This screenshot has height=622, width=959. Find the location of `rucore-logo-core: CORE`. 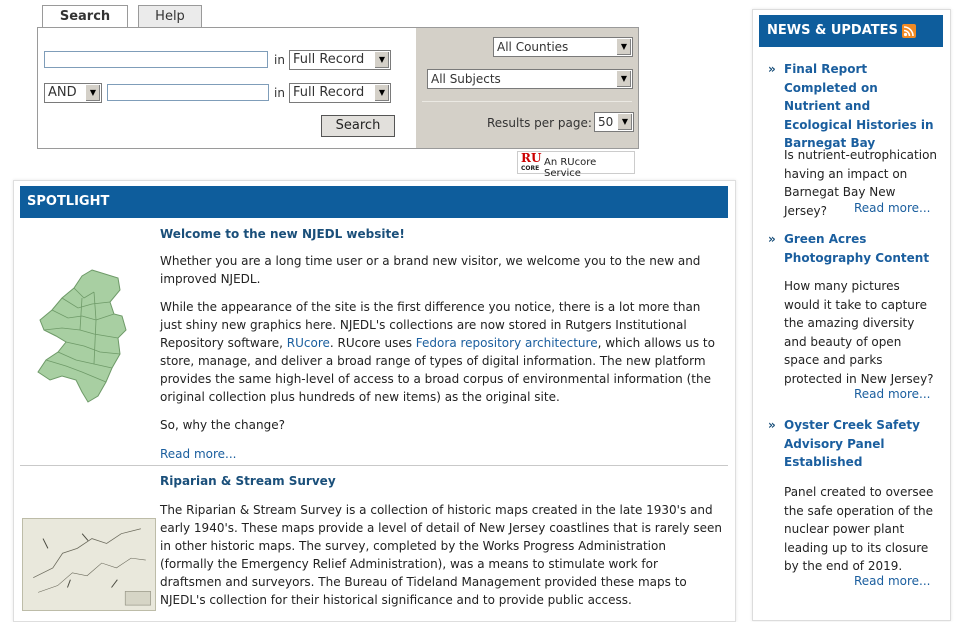

rucore-logo-core: CORE is located at coordinates (530, 168).